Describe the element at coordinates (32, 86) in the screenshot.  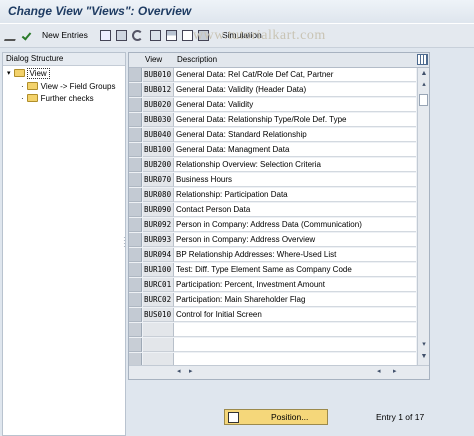
I see `folder-icon` at that location.